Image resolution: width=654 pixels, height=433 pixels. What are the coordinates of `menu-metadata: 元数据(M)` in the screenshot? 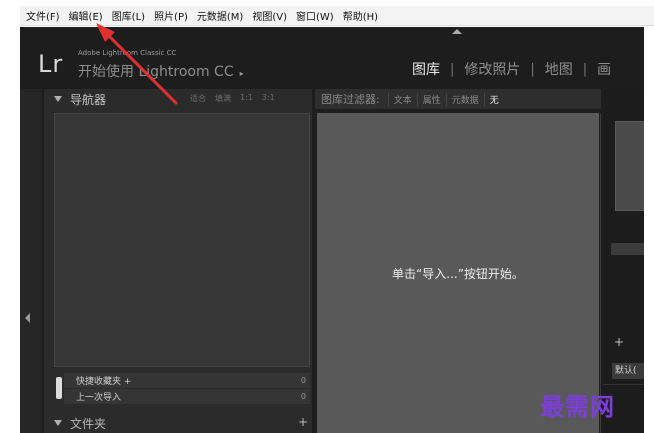 It's located at (220, 15).